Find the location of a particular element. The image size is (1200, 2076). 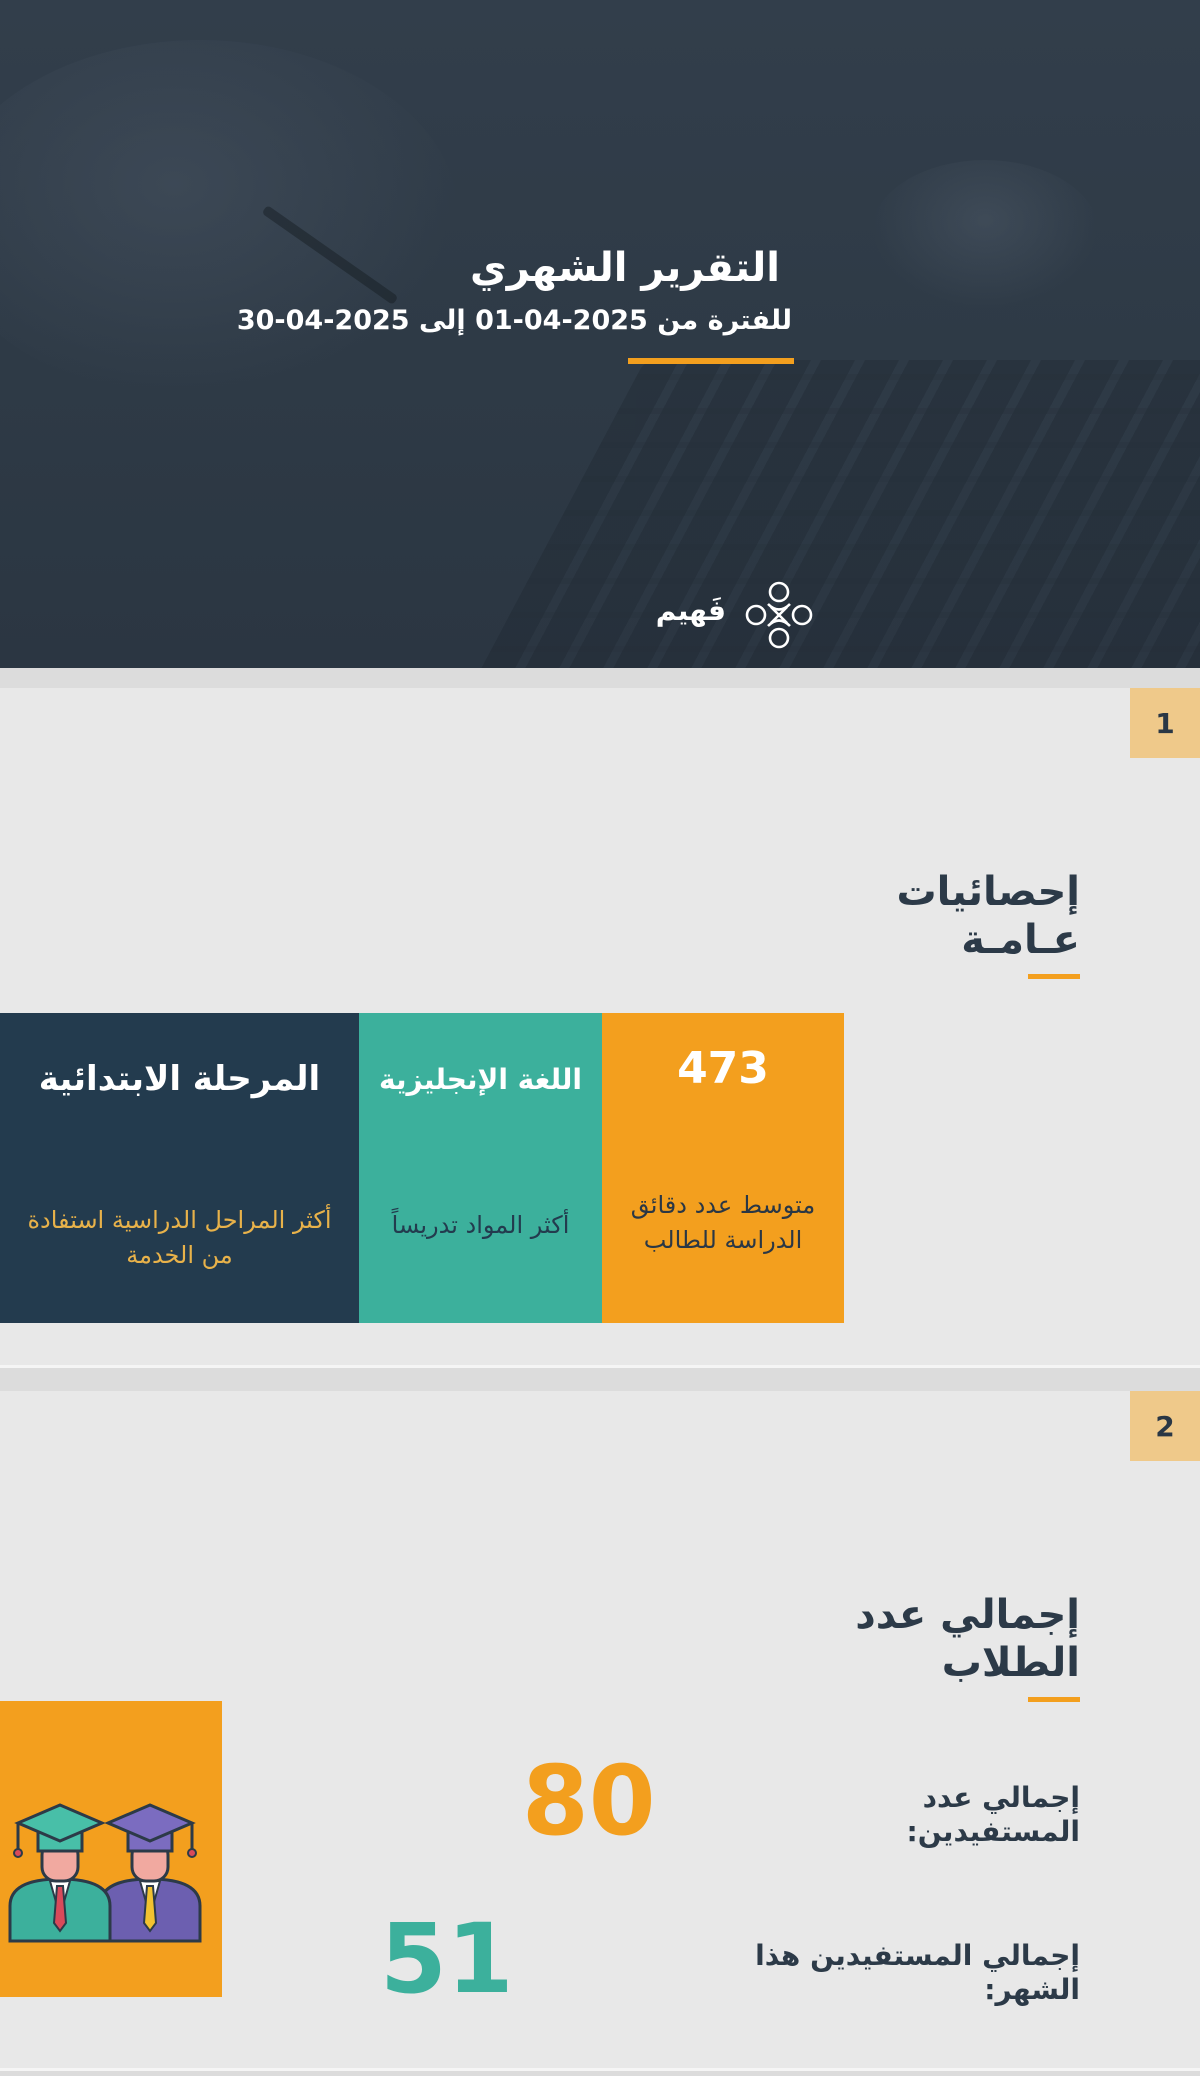

stat-value: اللغة الإنجليزية is located at coordinates (480, 1079).